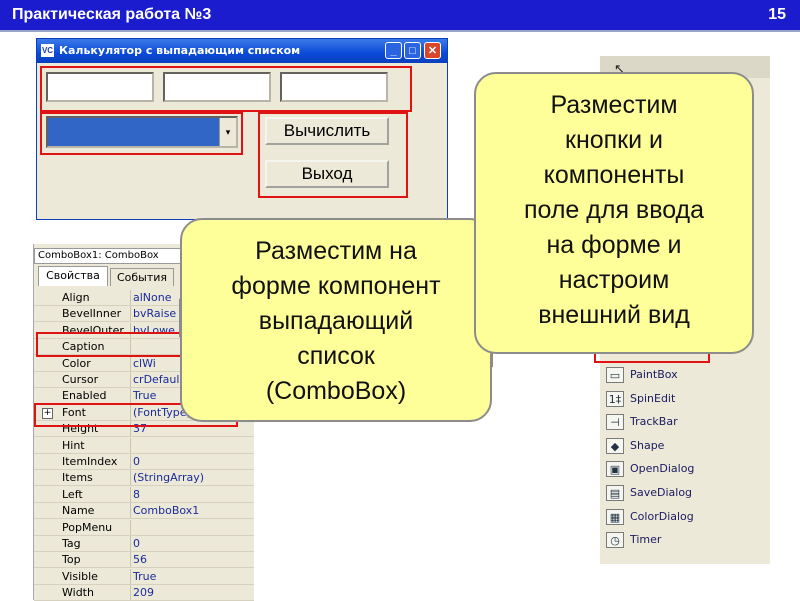 This screenshot has height=601, width=800. What do you see at coordinates (661, 492) in the screenshot?
I see `palette-item-label: SaveDialog` at bounding box center [661, 492].